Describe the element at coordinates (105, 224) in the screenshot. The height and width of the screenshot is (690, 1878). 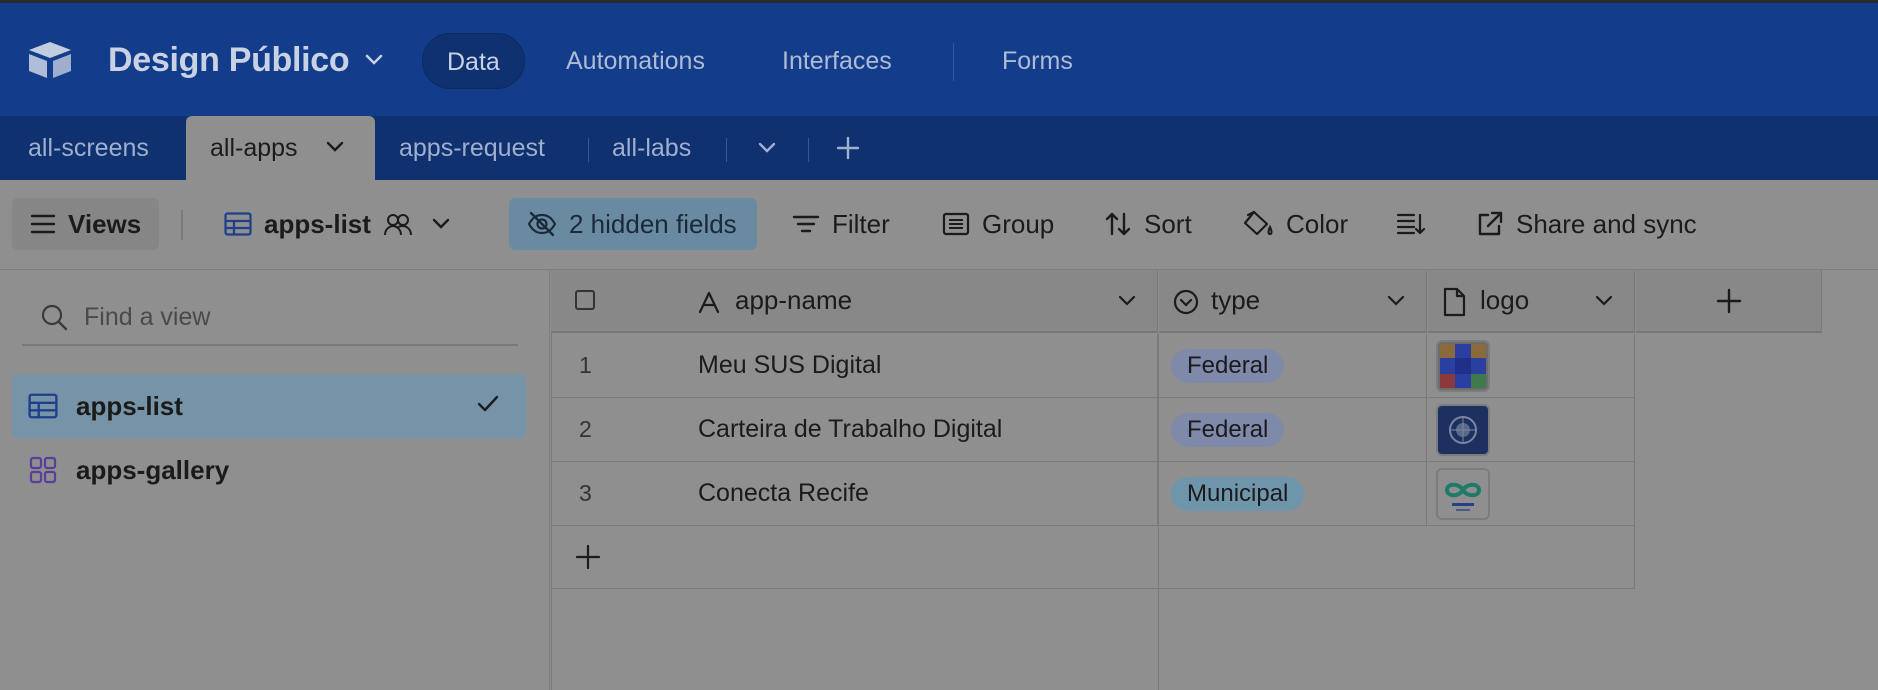
I see `views-label: Views` at that location.